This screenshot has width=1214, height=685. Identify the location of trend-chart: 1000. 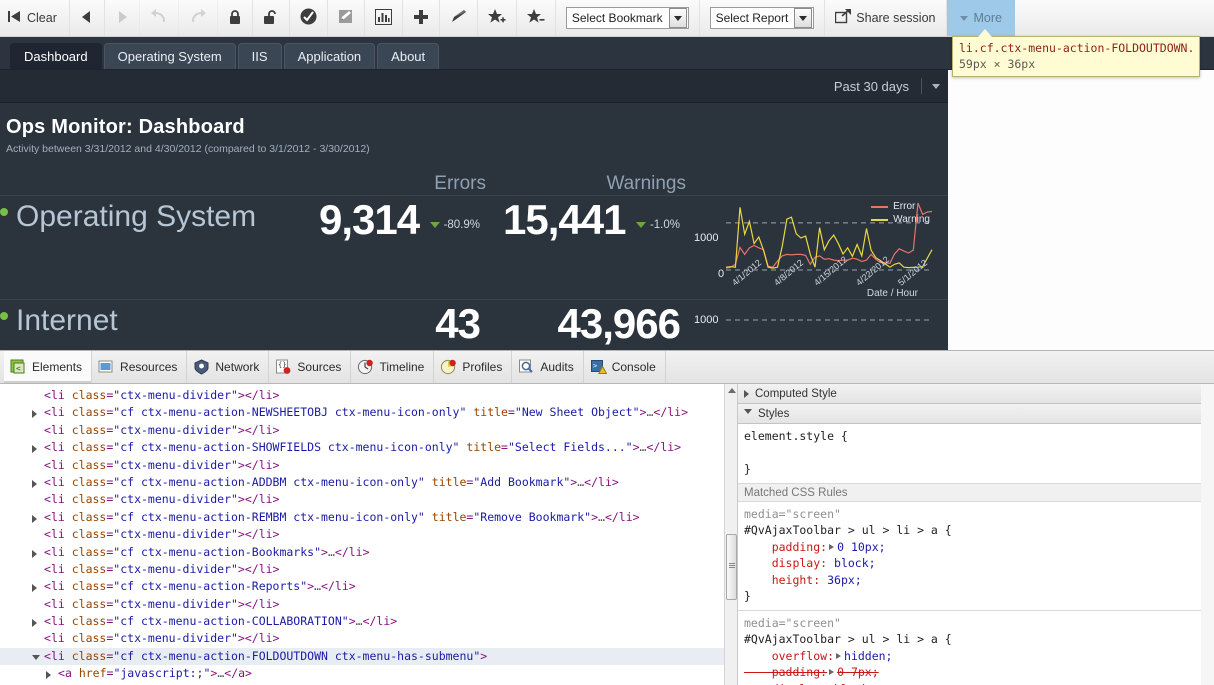
(814, 325).